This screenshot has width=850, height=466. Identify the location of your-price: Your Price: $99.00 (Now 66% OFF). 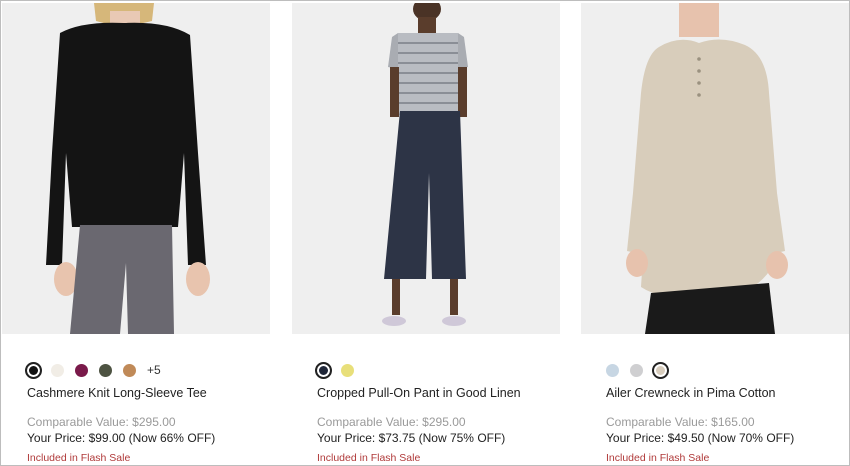
(121, 438).